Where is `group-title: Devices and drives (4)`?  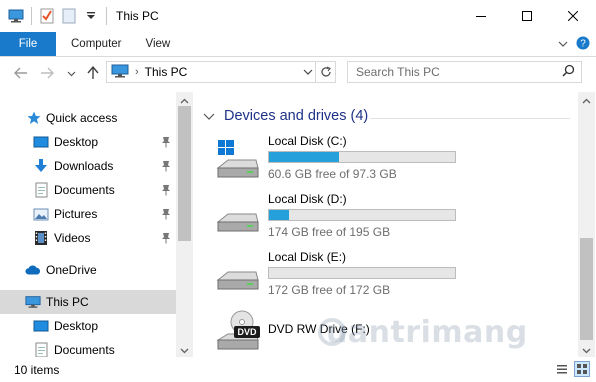 group-title: Devices and drives (4) is located at coordinates (296, 116).